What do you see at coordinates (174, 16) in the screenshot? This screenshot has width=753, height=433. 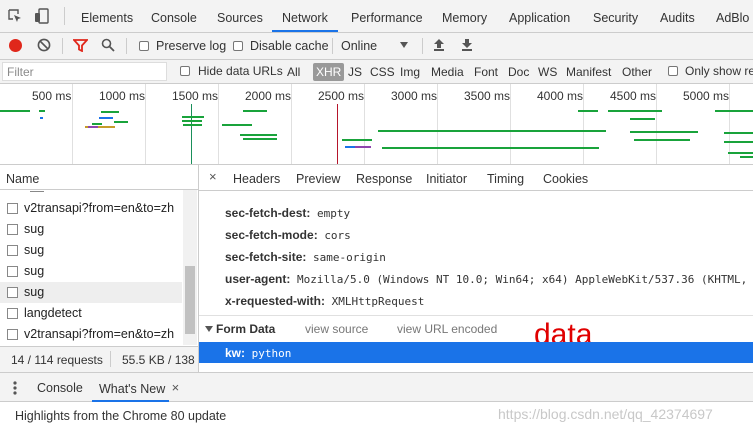 I see `tab-console: Console` at bounding box center [174, 16].